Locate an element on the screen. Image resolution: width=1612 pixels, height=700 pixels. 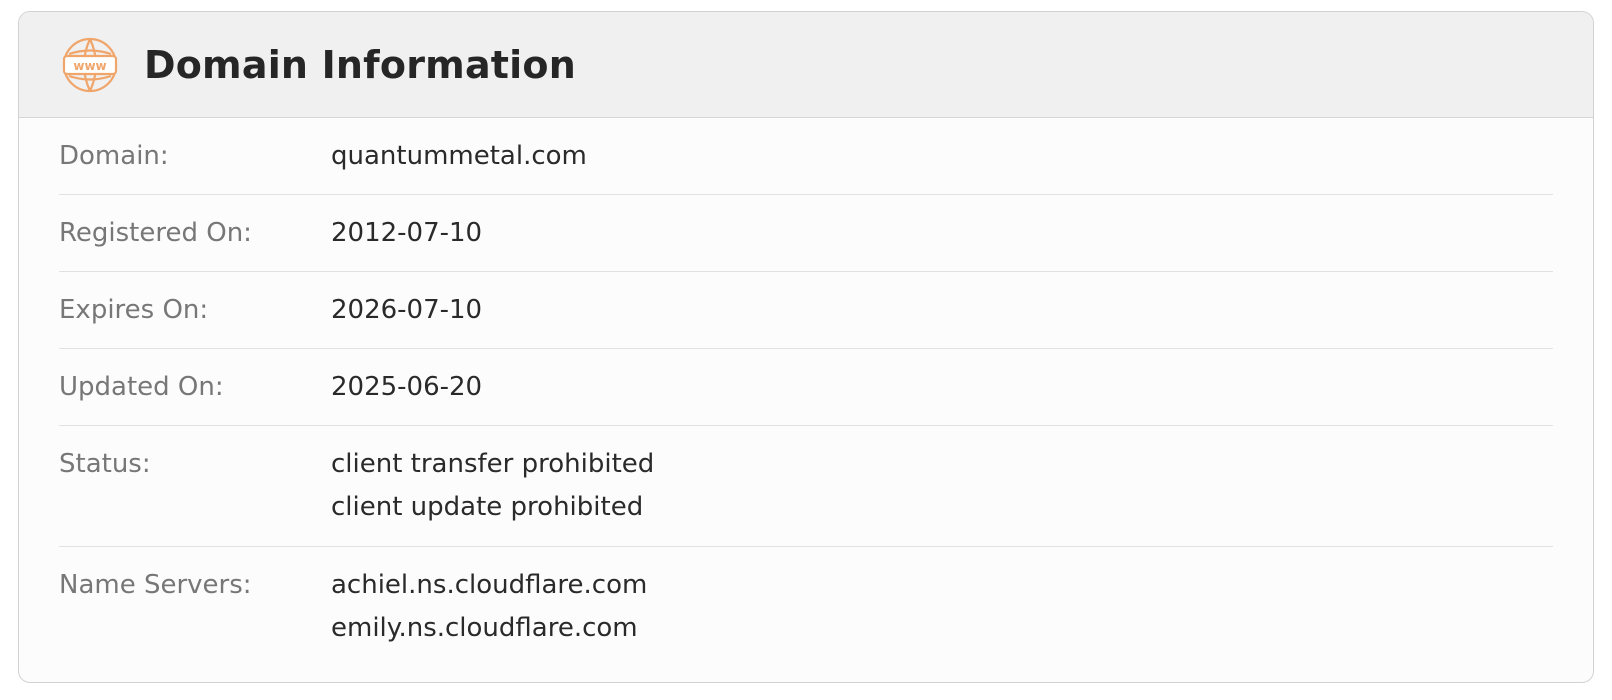
name-server-value: achiel.ns.cloudflare.com is located at coordinates (489, 585).